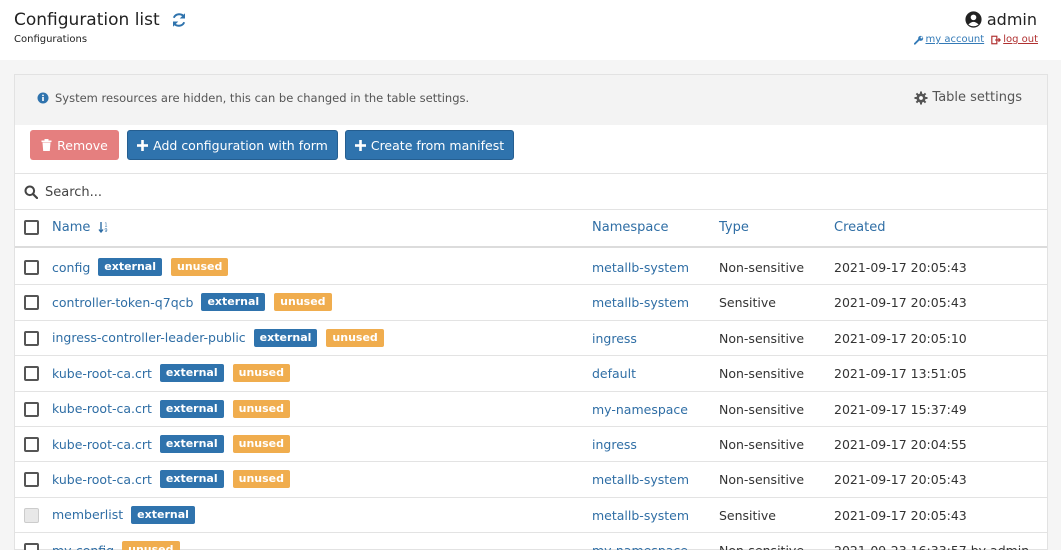 This screenshot has height=550, width=1061. What do you see at coordinates (900, 409) in the screenshot?
I see `created-cell: 2021-09-17 15:37:49` at bounding box center [900, 409].